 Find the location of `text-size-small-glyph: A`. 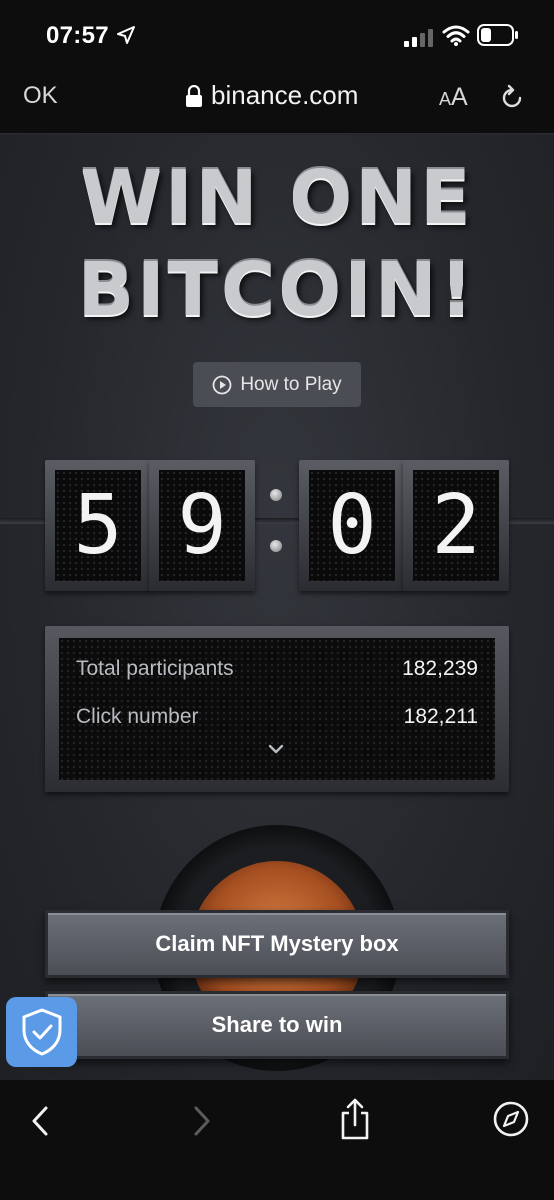

text-size-small-glyph: A is located at coordinates (445, 99).